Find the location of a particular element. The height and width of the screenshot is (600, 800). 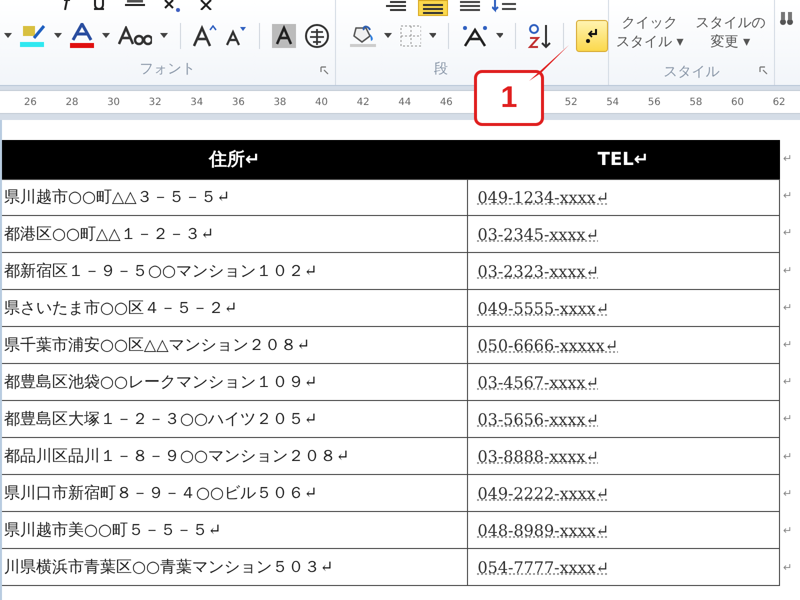

ruler-number: 60 is located at coordinates (738, 102).